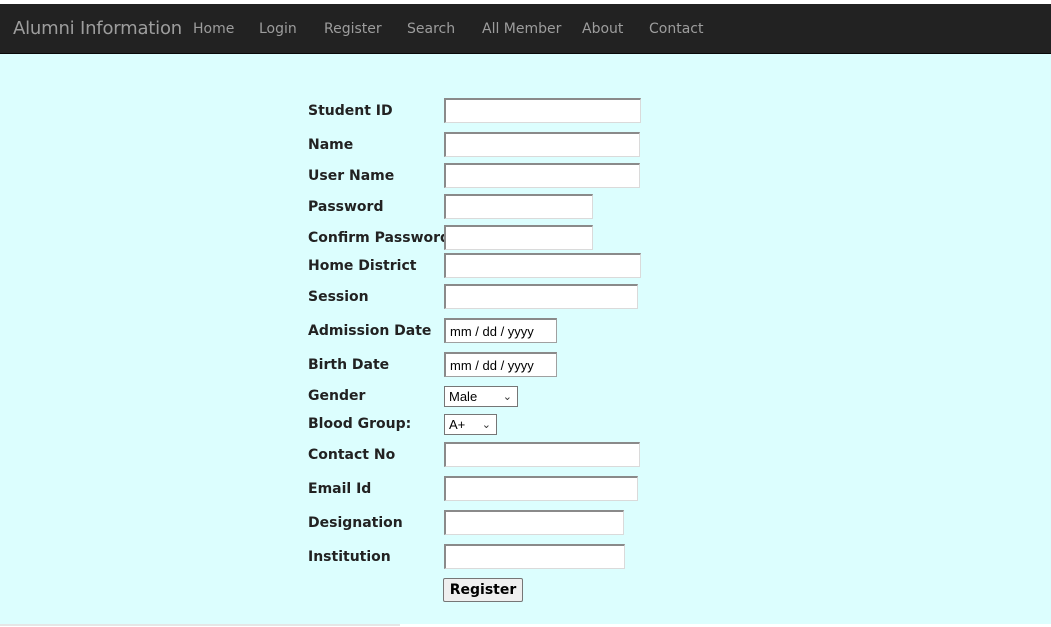 Image resolution: width=1051 pixels, height=627 pixels. I want to click on password-input, so click(518, 206).